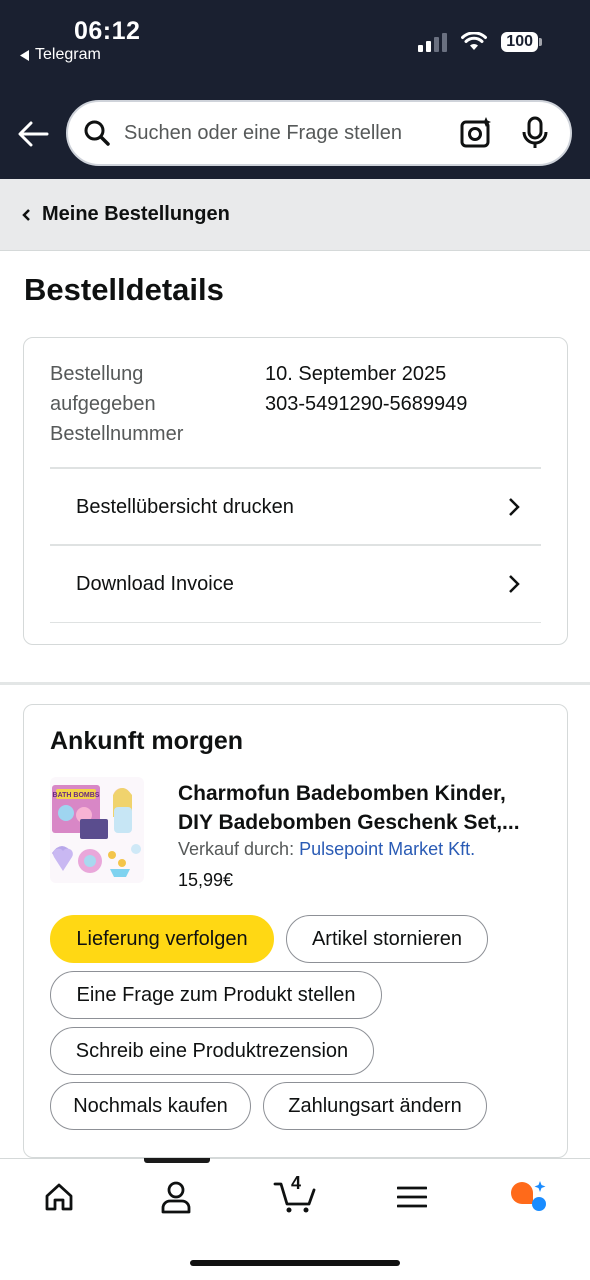 The image size is (590, 1280). I want to click on back-to-app: Telegram, so click(60, 55).